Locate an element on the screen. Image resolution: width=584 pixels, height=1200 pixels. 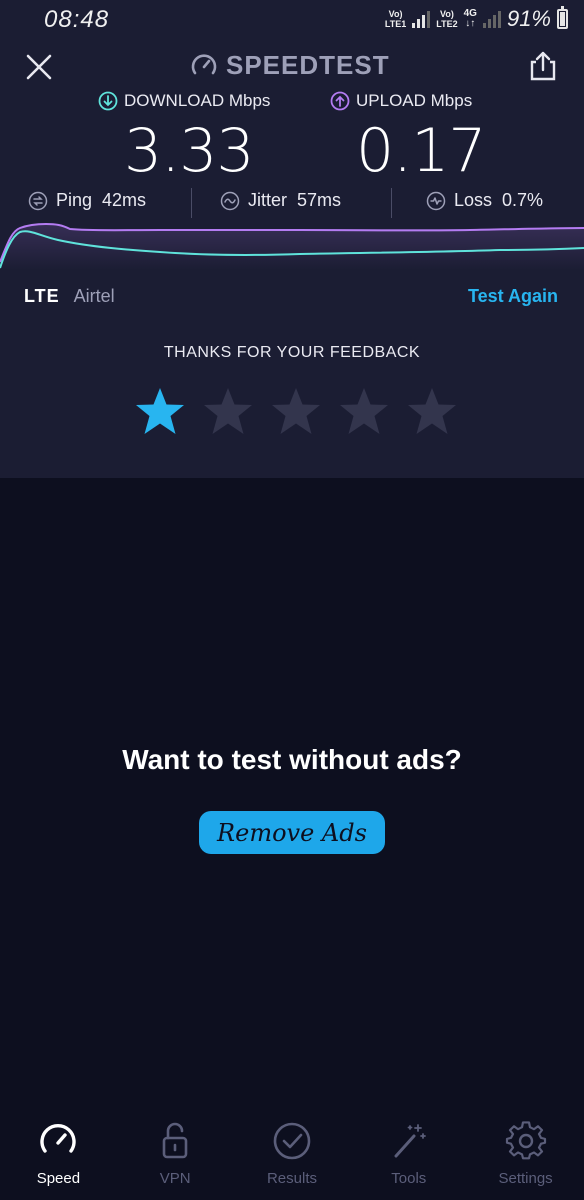
network-technology: LTE is located at coordinates (42, 296).